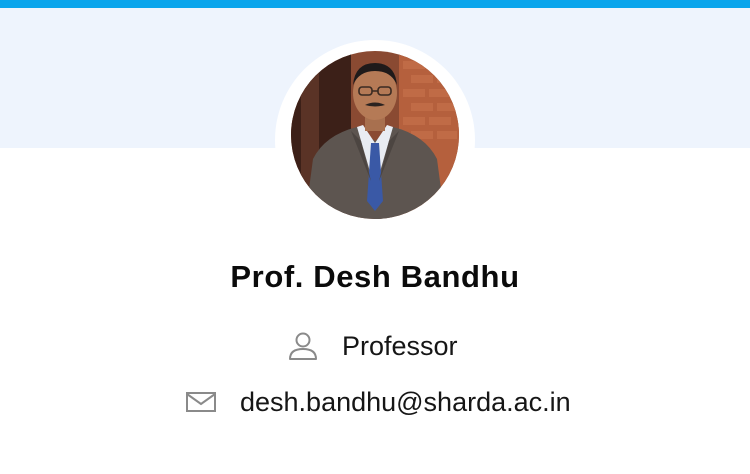 The image size is (750, 474). I want to click on mail-icon, so click(201, 402).